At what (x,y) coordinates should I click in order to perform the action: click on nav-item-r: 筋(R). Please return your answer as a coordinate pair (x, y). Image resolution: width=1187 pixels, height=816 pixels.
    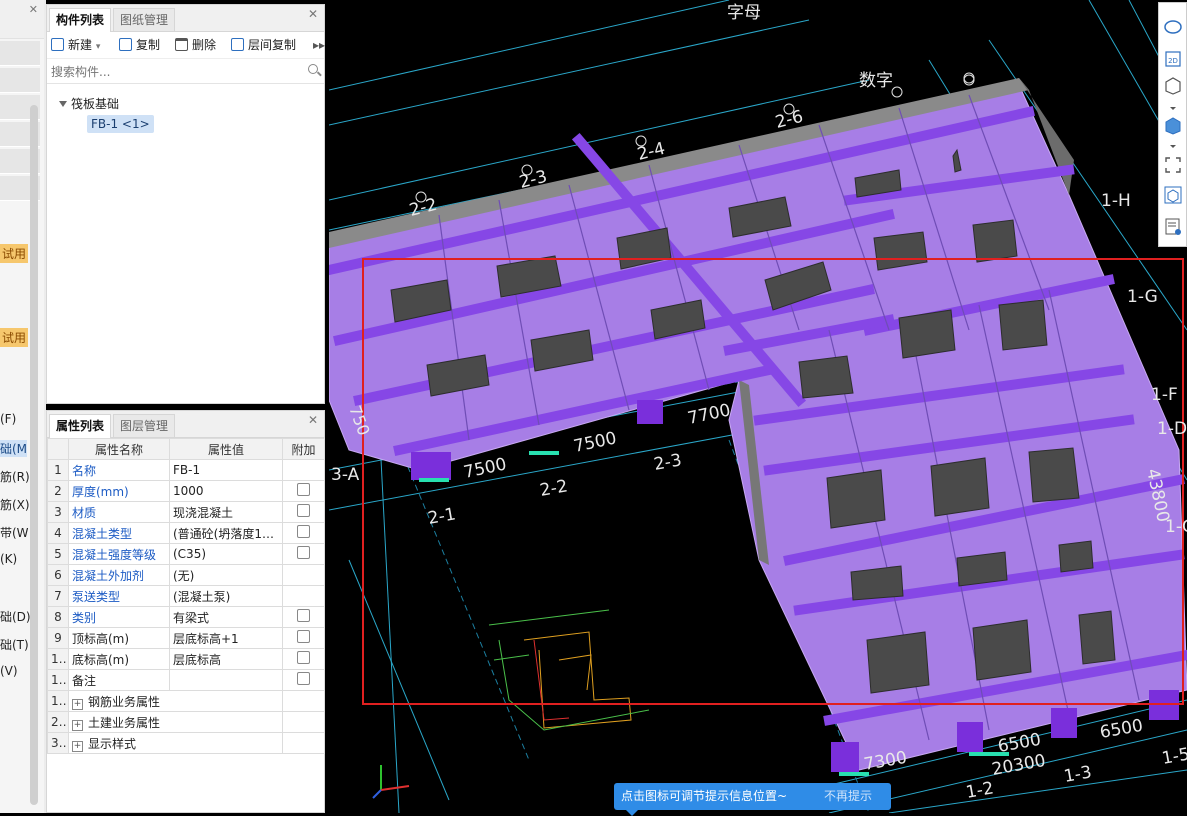
    Looking at the image, I should click on (15, 476).